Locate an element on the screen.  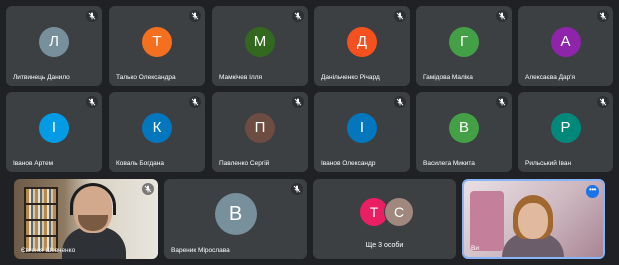
self-video-face is located at coordinates (533, 221).